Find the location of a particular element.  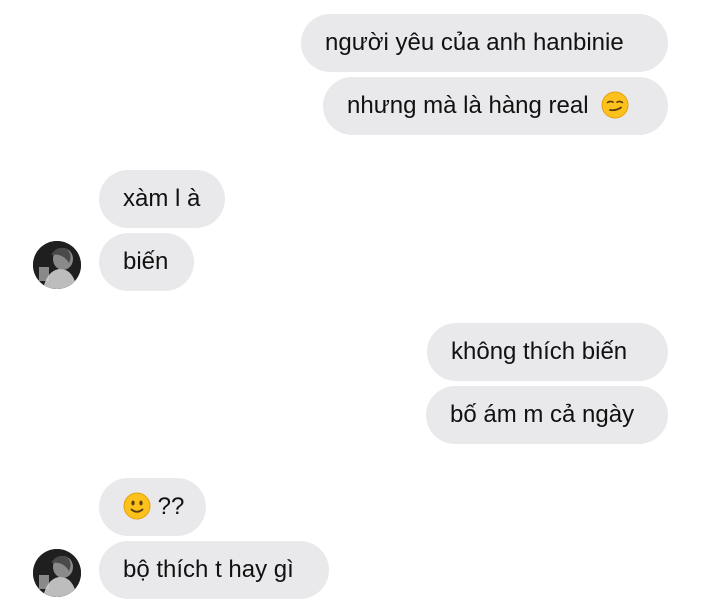

message-text: nhưng mà là hàng real is located at coordinates (468, 105).